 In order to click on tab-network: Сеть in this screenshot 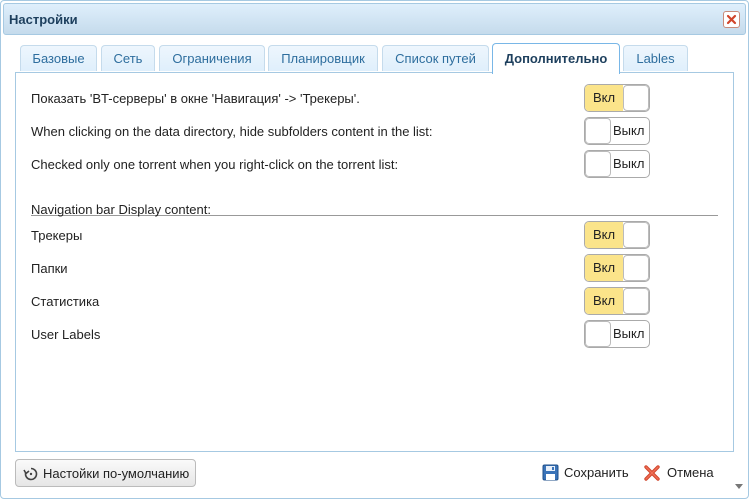, I will do `click(128, 58)`.